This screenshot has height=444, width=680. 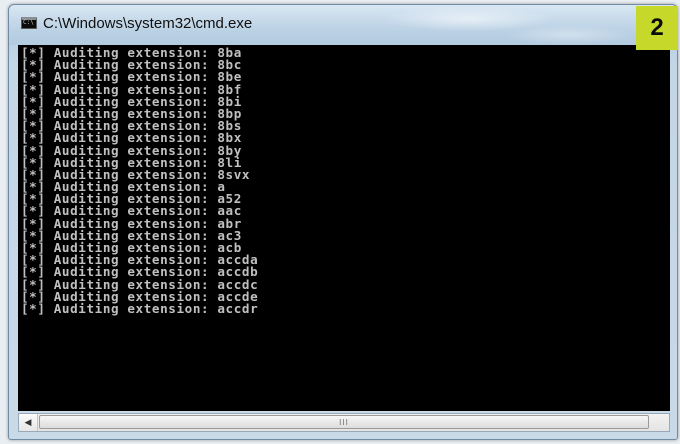 I want to click on horizontal-scrollbar: ◀ III, so click(x=344, y=422).